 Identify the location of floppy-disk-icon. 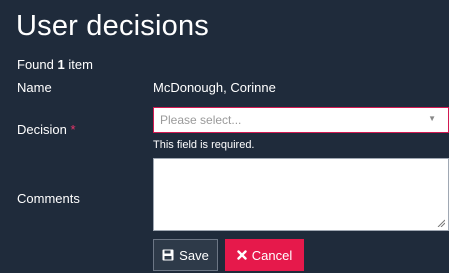
(168, 255).